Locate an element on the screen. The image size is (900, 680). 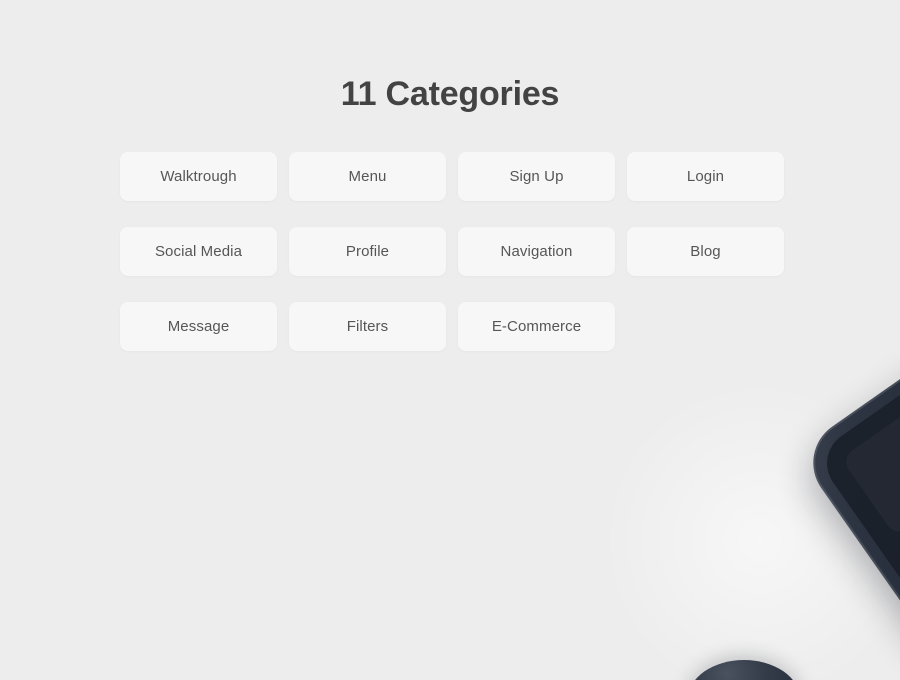
background-glow is located at coordinates (750, 530).